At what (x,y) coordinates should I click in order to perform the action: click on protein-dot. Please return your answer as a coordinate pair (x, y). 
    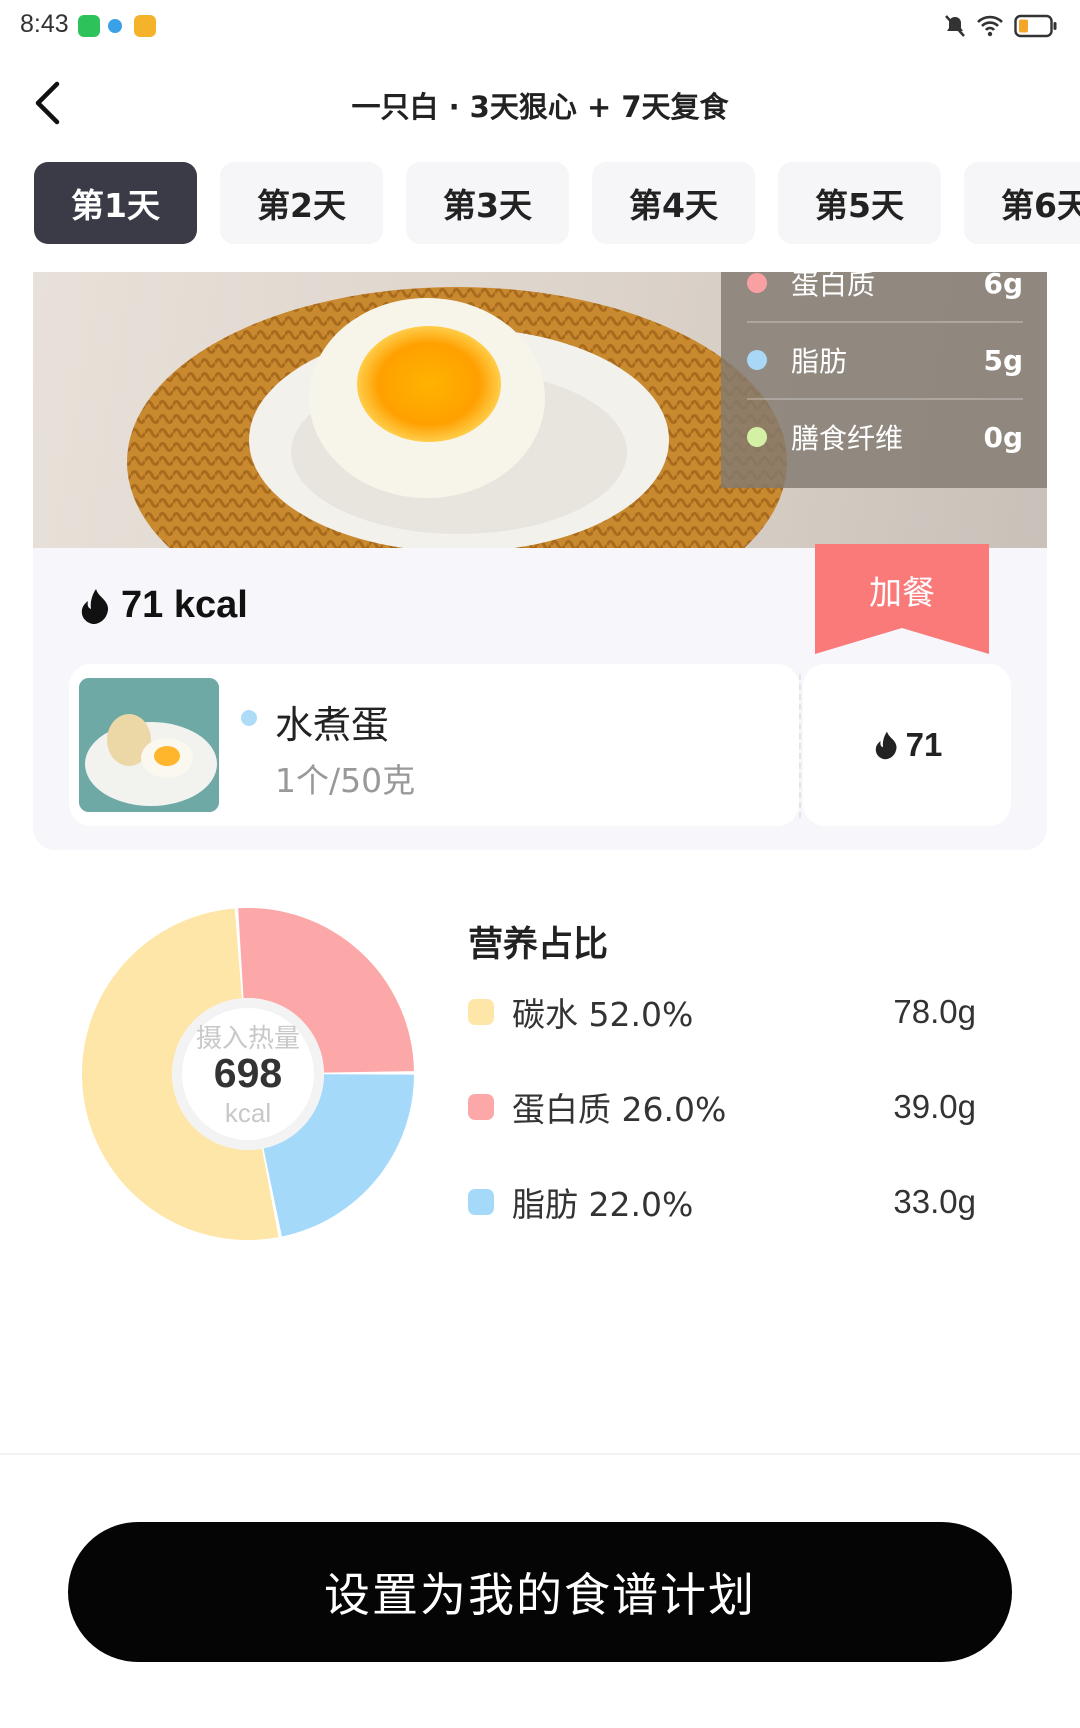
    Looking at the image, I should click on (757, 283).